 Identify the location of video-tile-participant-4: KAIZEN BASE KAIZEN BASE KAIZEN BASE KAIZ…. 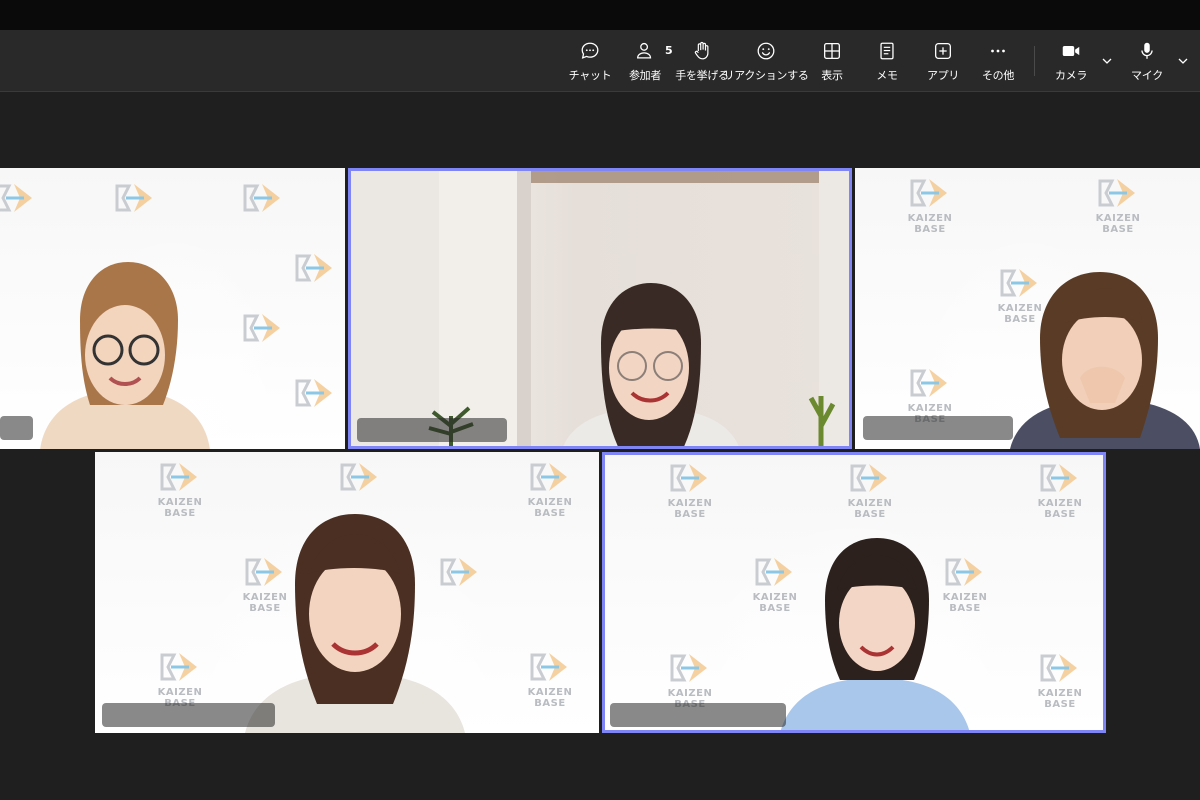
(347, 592).